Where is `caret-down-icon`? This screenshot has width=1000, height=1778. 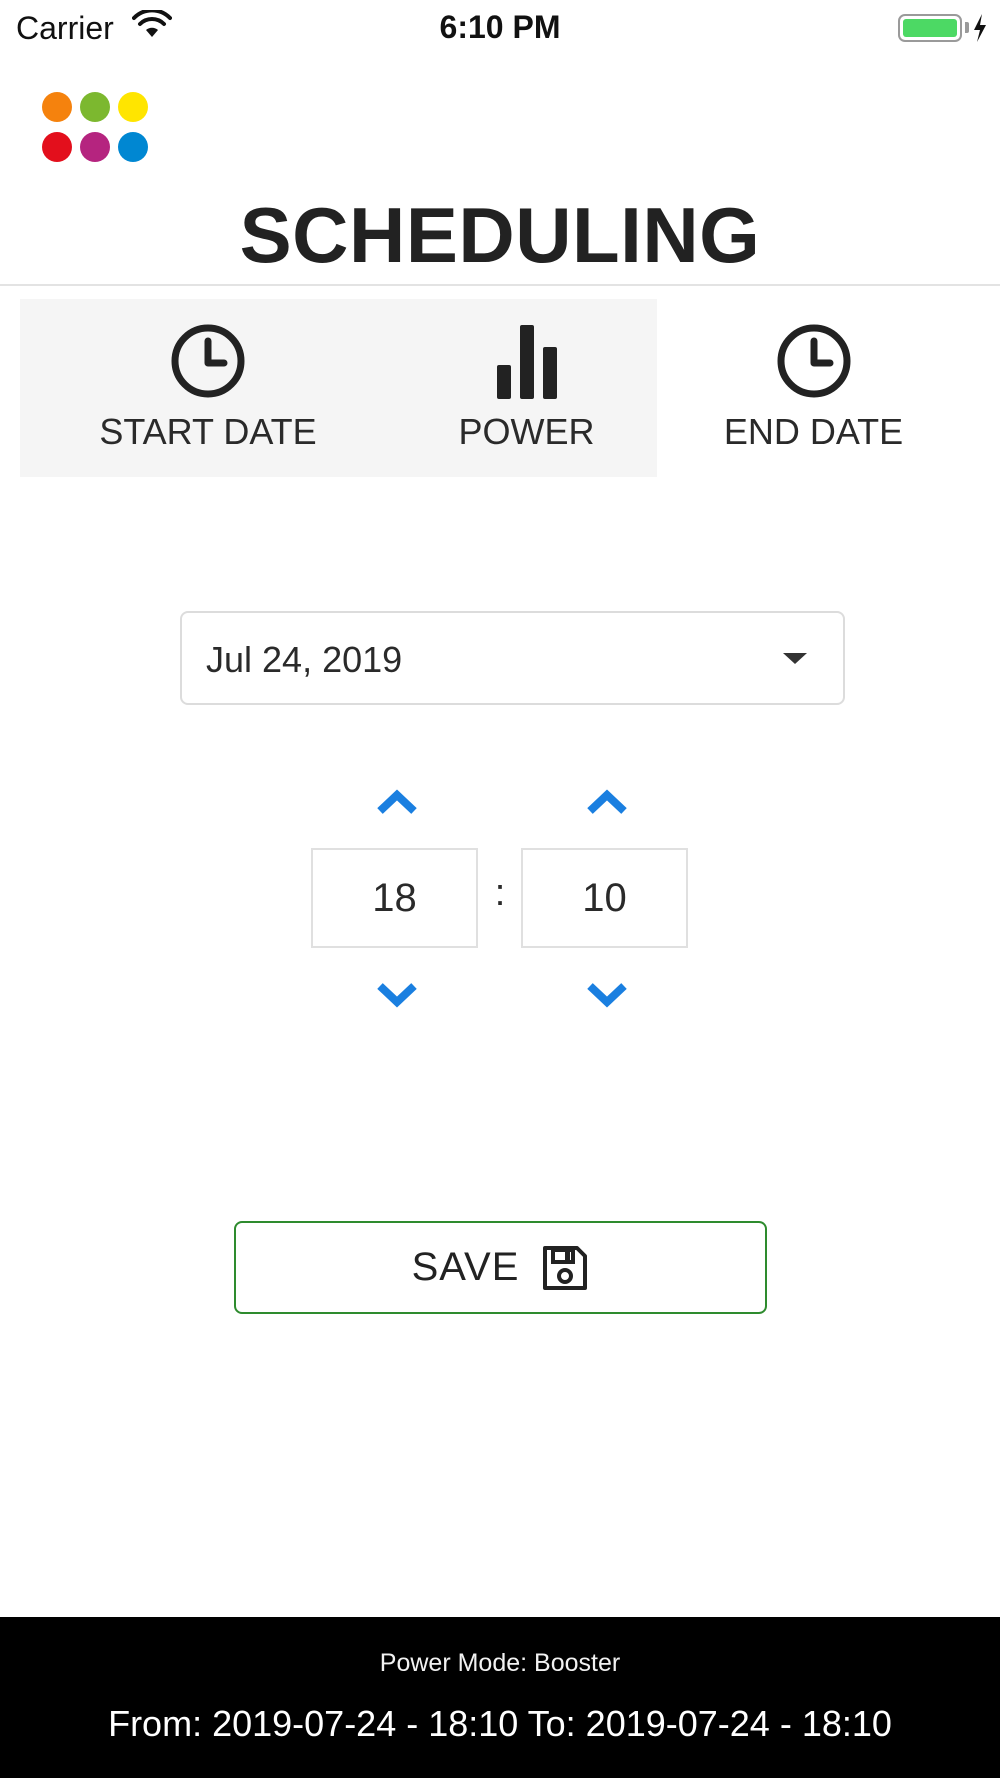
caret-down-icon is located at coordinates (795, 658).